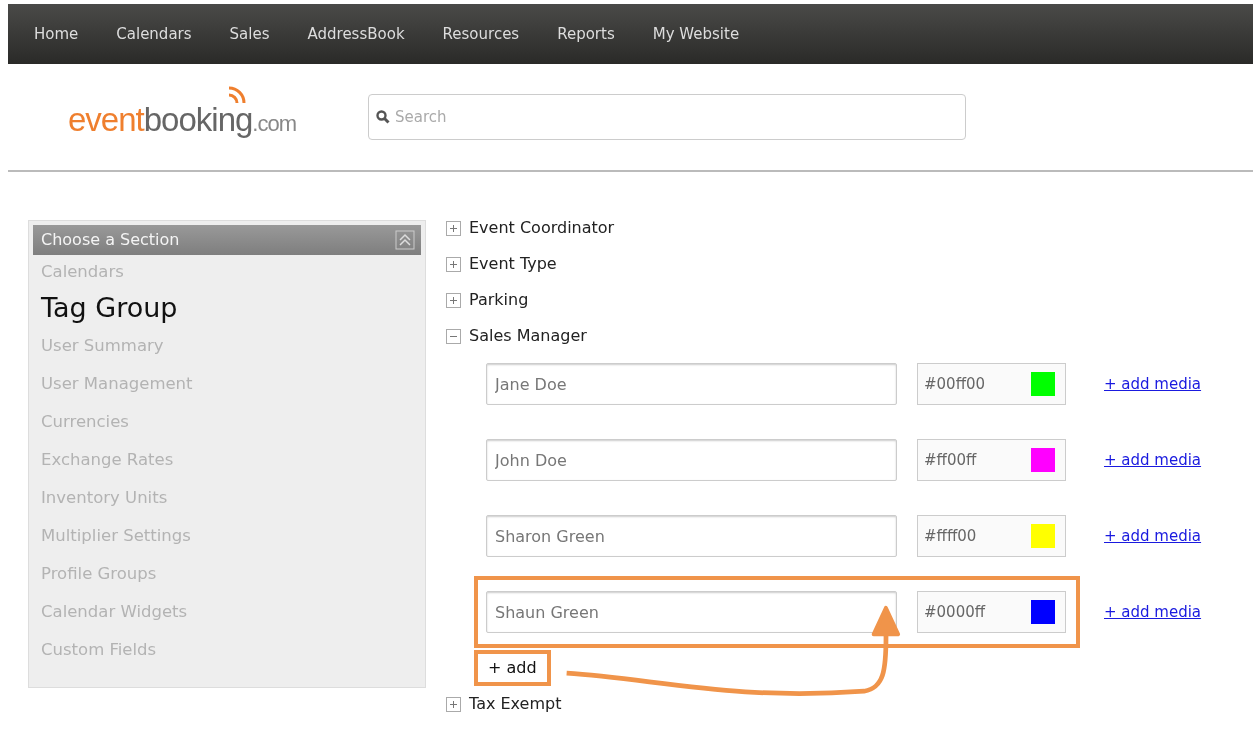 Image resolution: width=1253 pixels, height=729 pixels. Describe the element at coordinates (691, 384) in the screenshot. I see `name-field: Jane Doe` at that location.